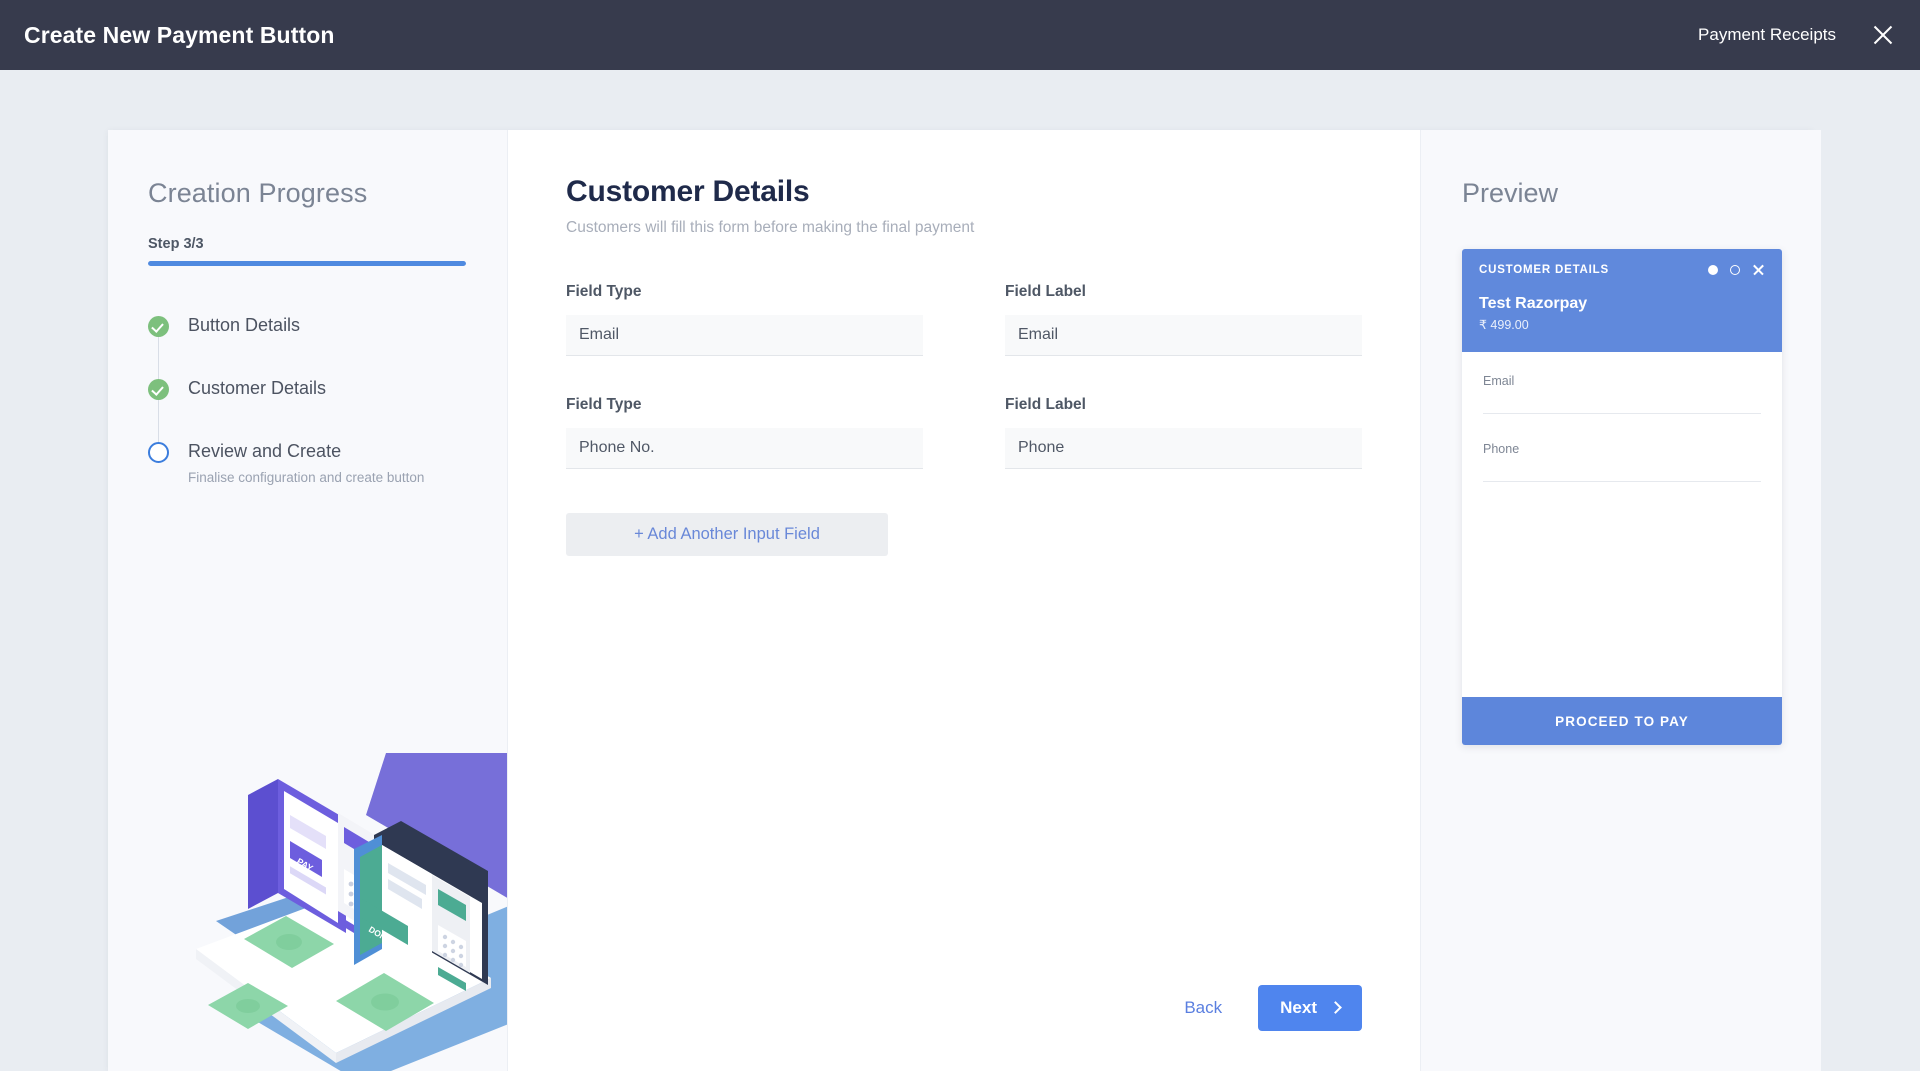  I want to click on next-button: Next, so click(1310, 1008).